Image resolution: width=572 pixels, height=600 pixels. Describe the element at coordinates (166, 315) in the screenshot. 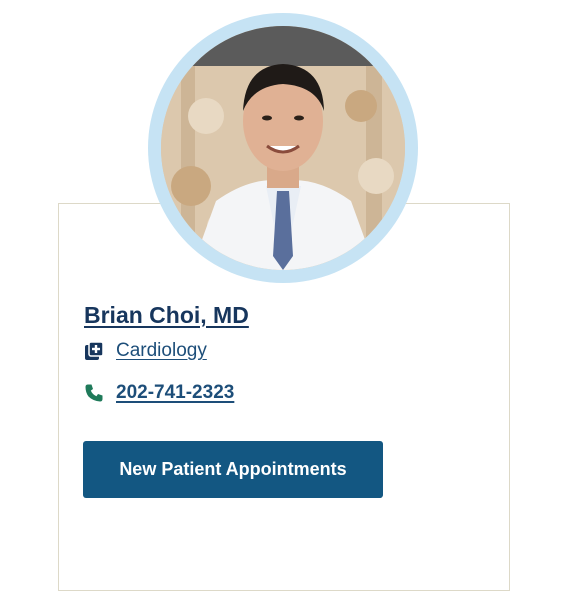

I see `doctor-name-link: Brian Choi, MD` at that location.